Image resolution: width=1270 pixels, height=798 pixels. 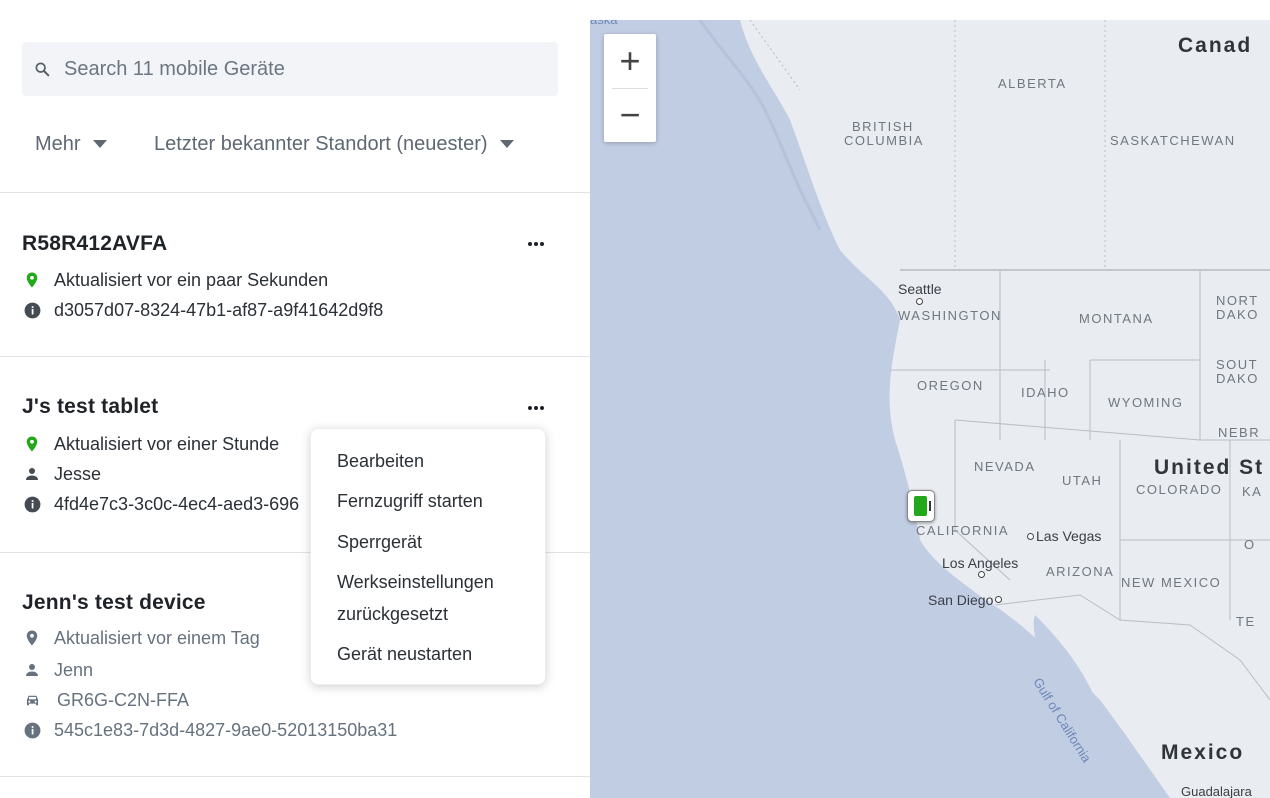 What do you see at coordinates (114, 602) in the screenshot?
I see `device-name: Jenn's test device` at bounding box center [114, 602].